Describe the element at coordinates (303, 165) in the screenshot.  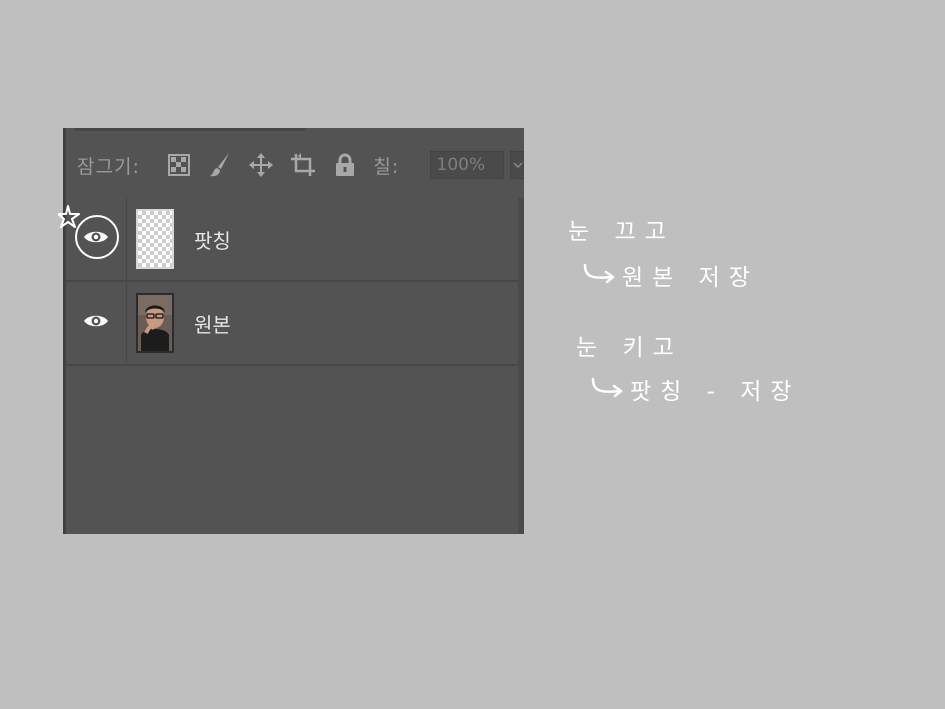
I see `lock-artboard-icon` at that location.